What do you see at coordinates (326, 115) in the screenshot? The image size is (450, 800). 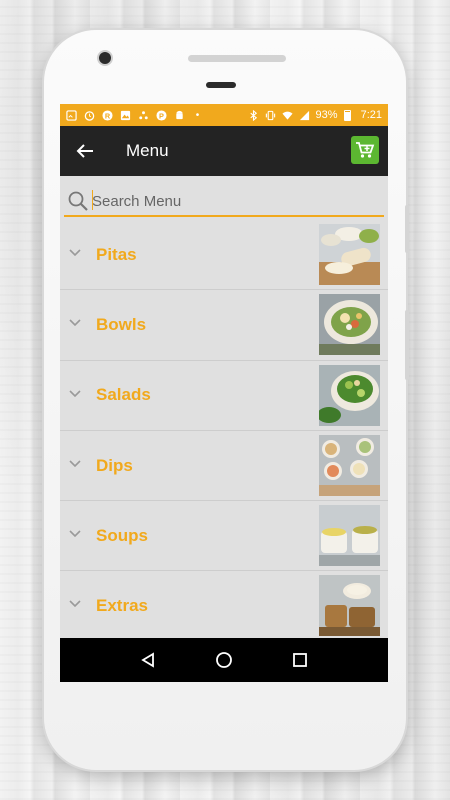 I see `battery-percent: 93%` at bounding box center [326, 115].